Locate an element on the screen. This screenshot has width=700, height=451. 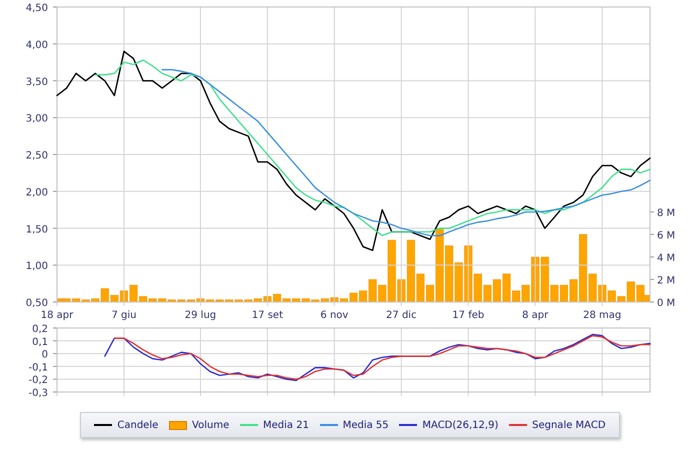
axis-label: 6 nov is located at coordinates (334, 315).